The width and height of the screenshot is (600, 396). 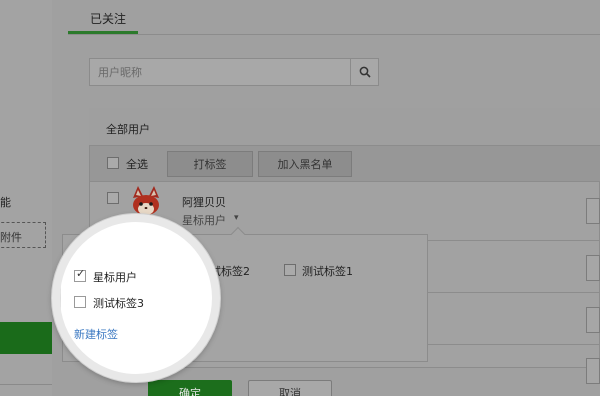 What do you see at coordinates (290, 270) in the screenshot?
I see `tag-checkbox-test1` at bounding box center [290, 270].